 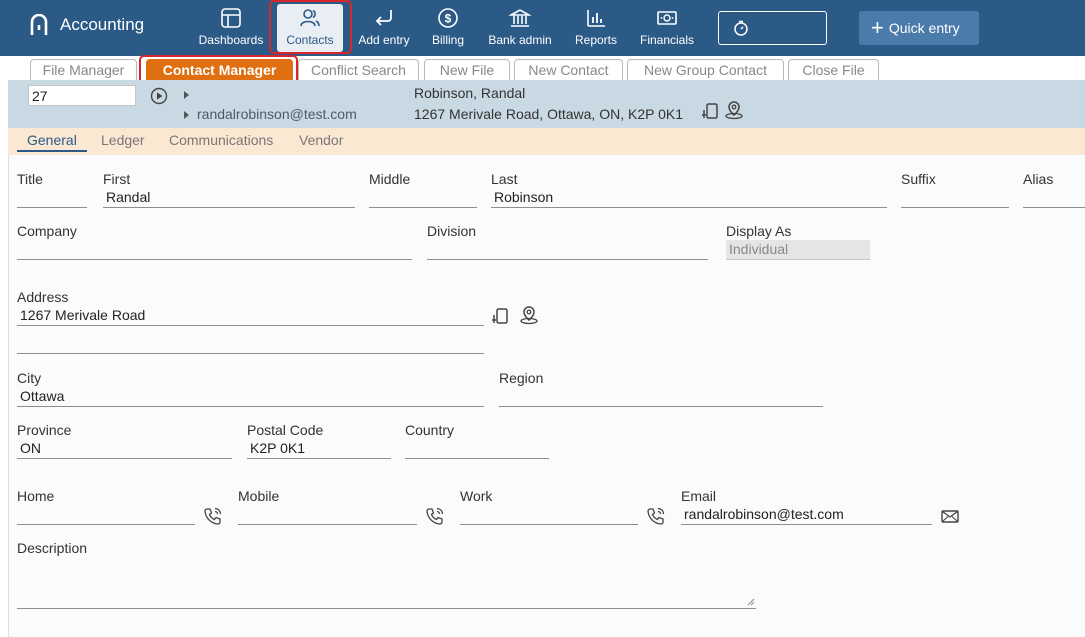 I want to click on home-phone-field, so click(x=106, y=515).